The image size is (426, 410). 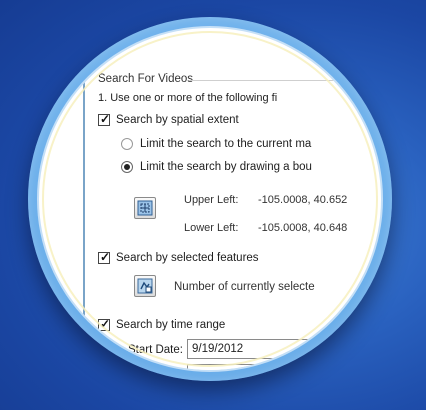 What do you see at coordinates (226, 144) in the screenshot?
I see `radio-current-map-label: Limit the search to the current ma` at bounding box center [226, 144].